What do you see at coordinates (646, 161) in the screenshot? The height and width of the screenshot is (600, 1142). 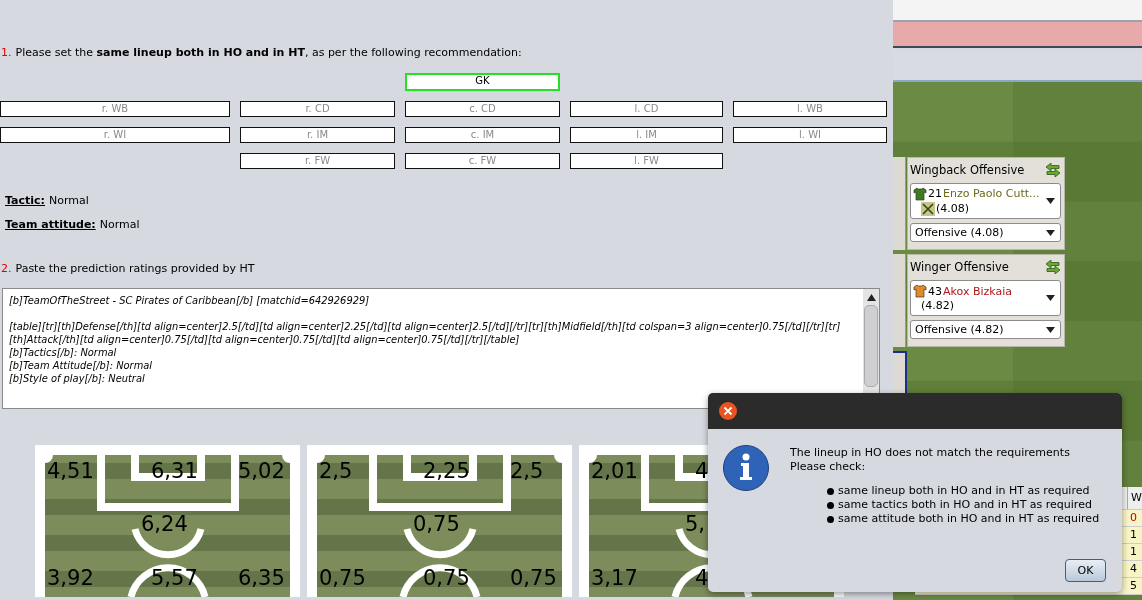 I see `position-field: l. FW` at bounding box center [646, 161].